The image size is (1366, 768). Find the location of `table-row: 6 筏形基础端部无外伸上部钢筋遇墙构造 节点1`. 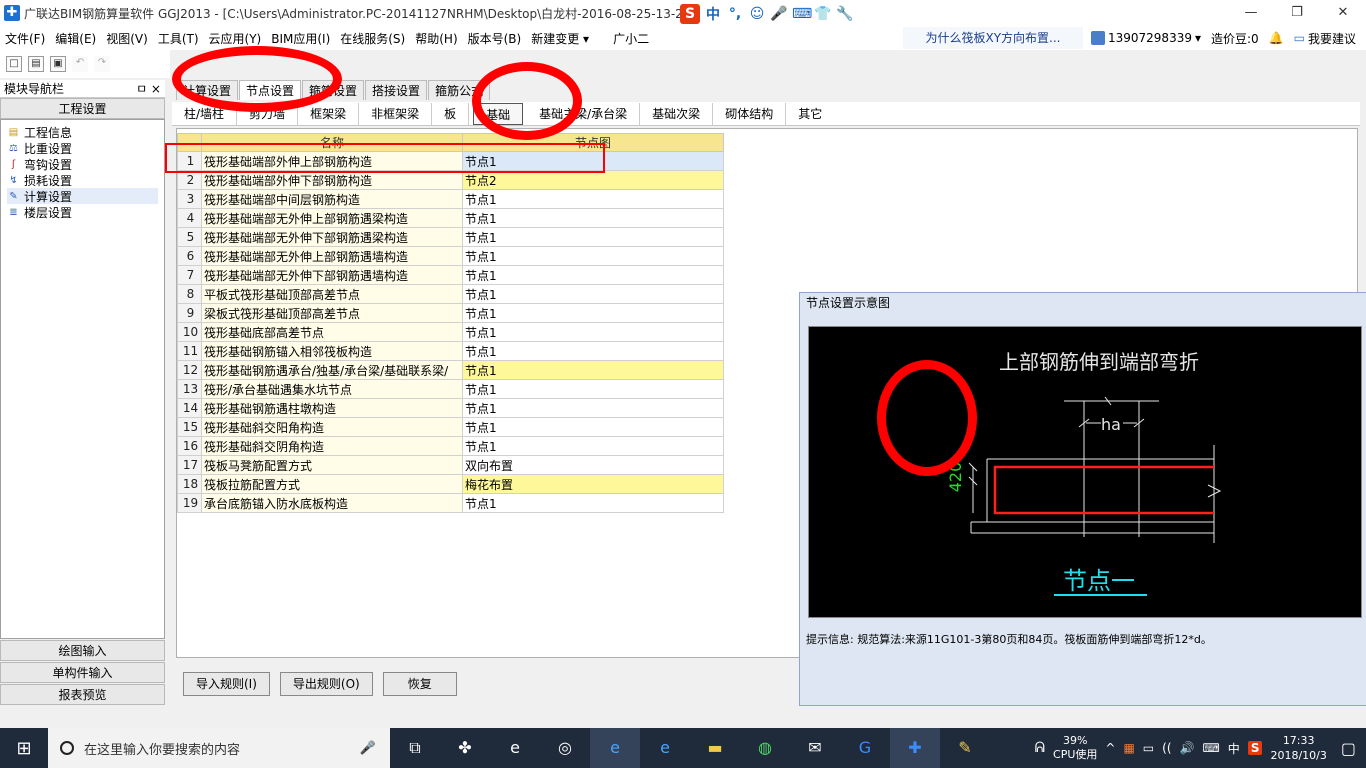

table-row: 6 筏形基础端部无外伸上部钢筋遇墙构造 节点1 is located at coordinates (450, 256).